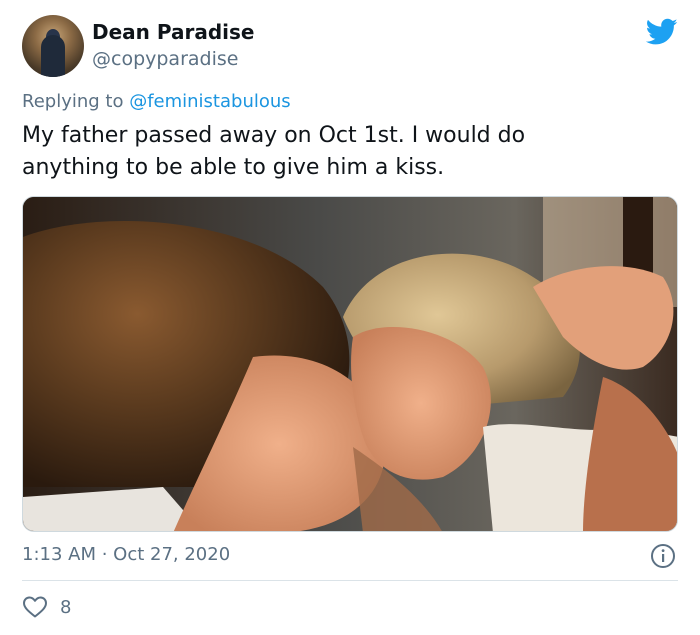  I want to click on like-count: 8, so click(66, 607).